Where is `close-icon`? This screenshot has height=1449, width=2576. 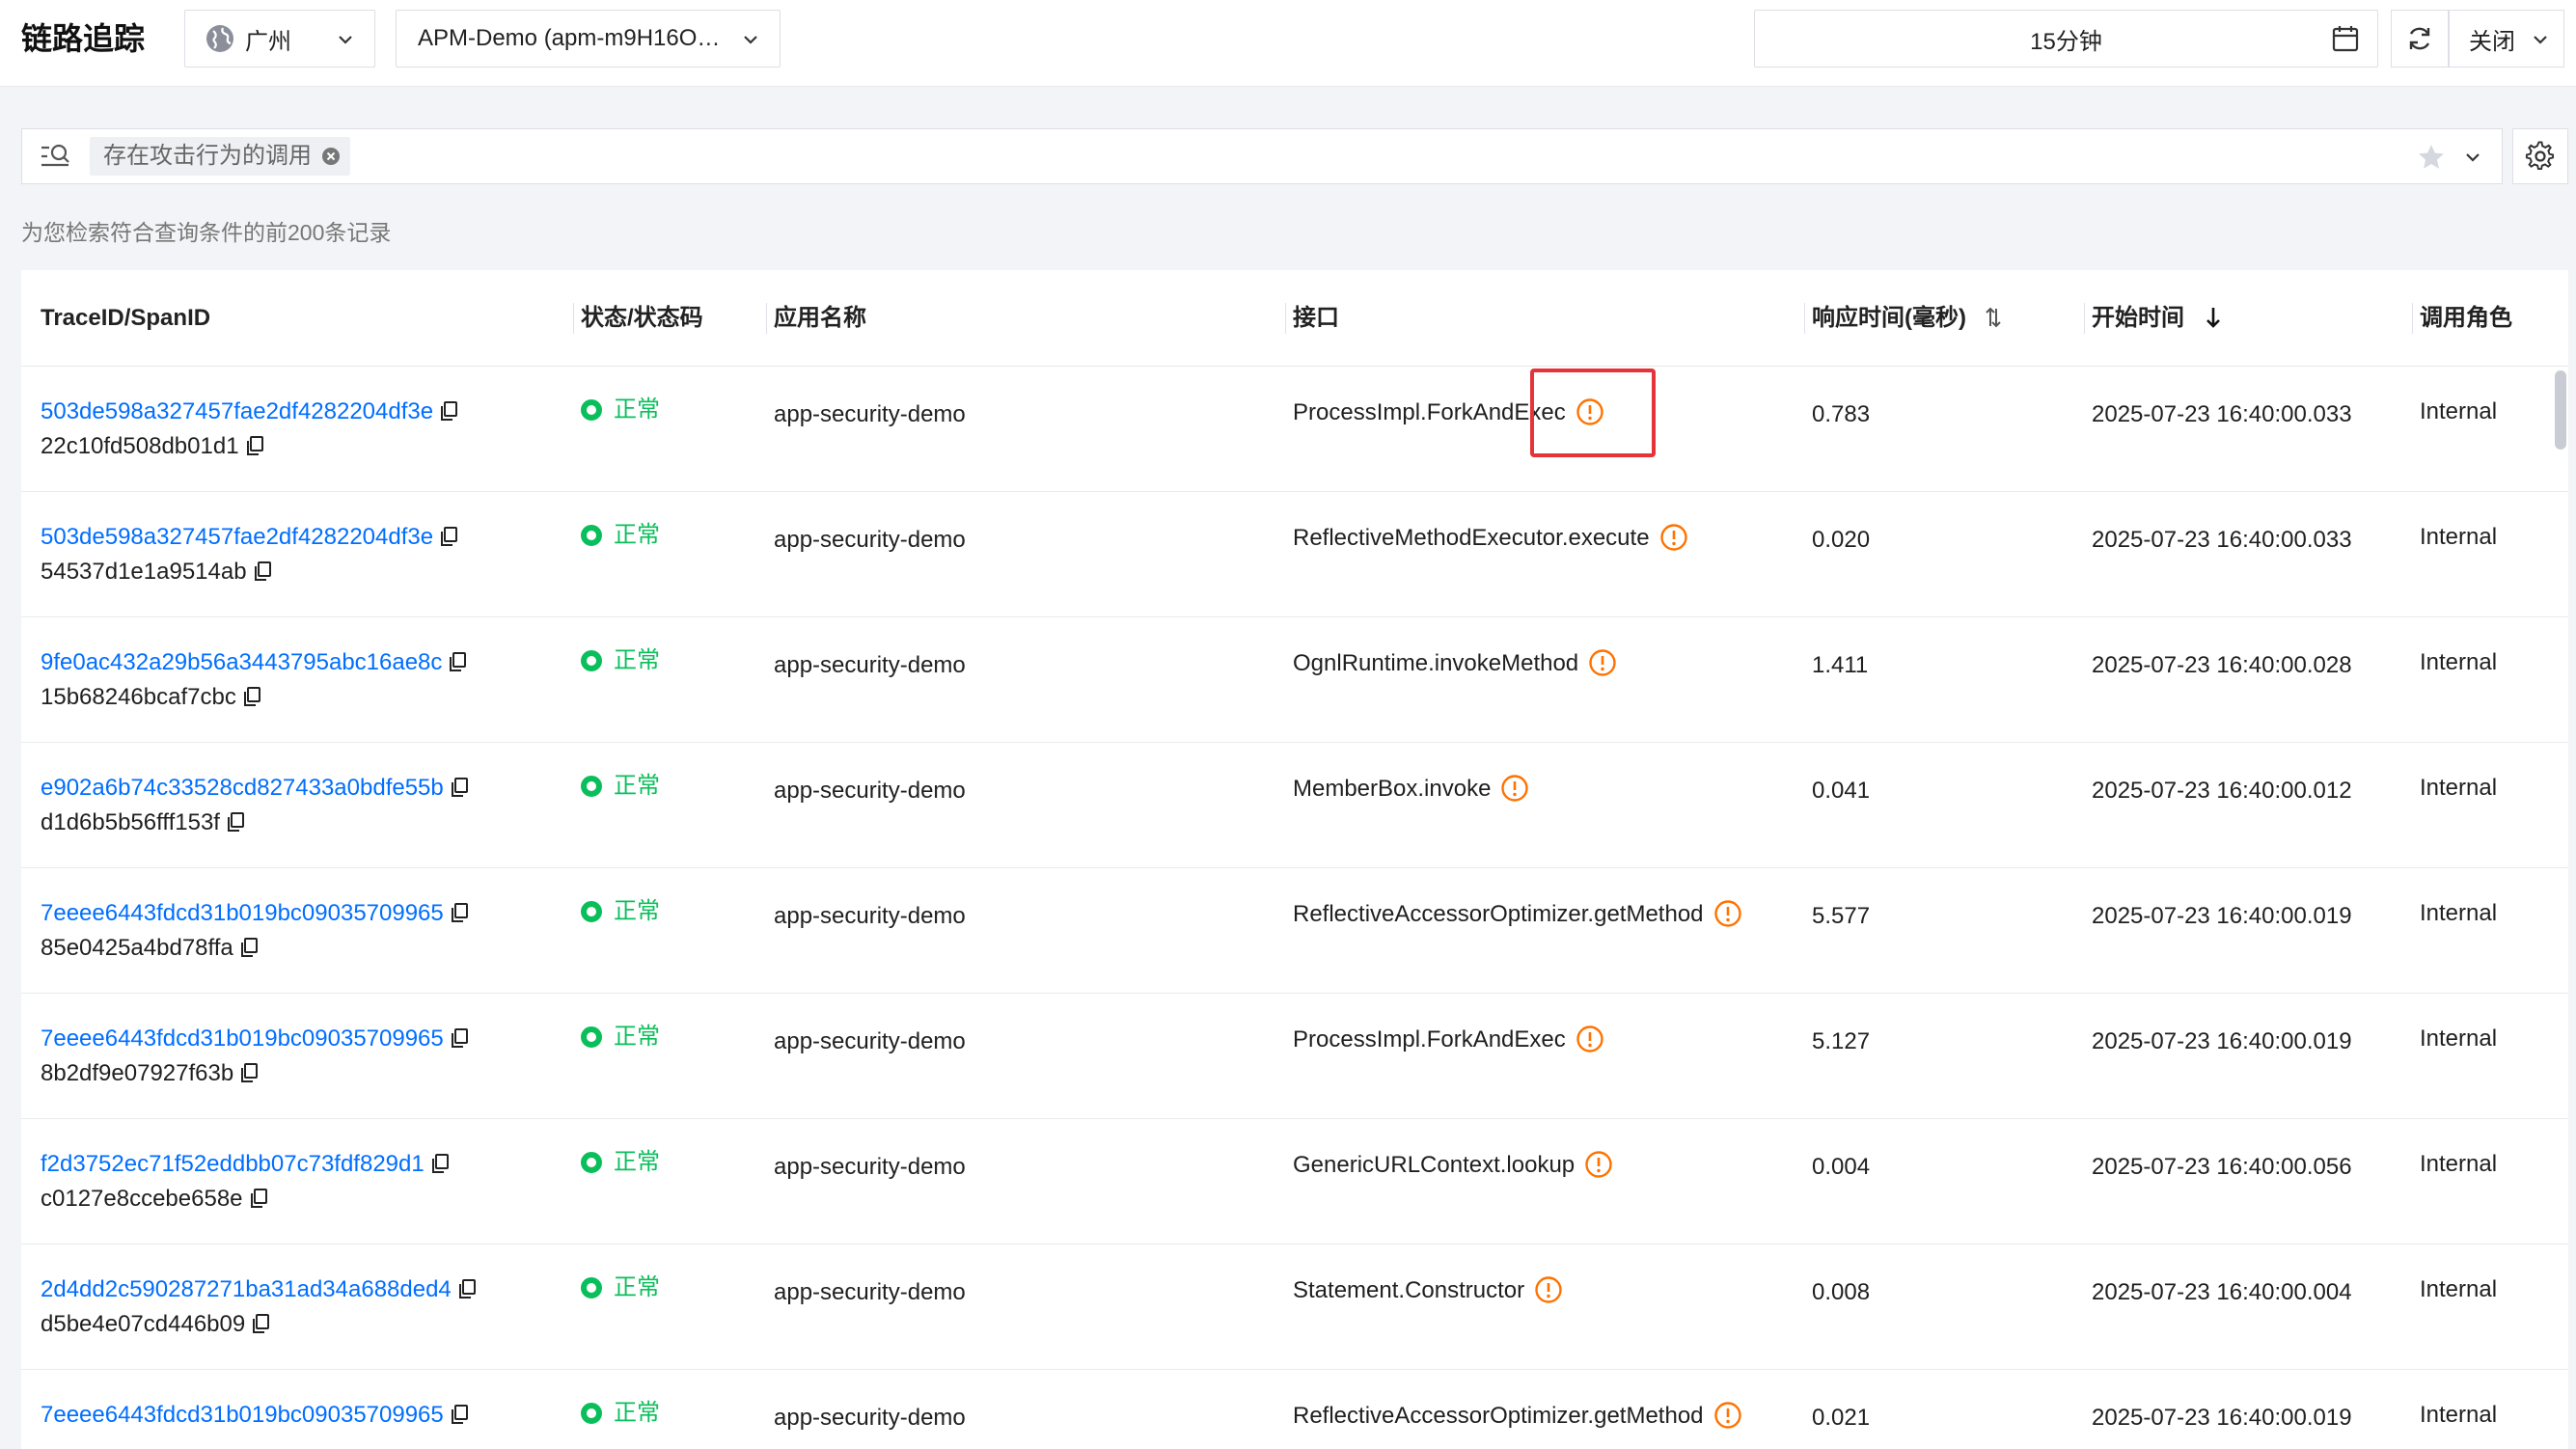
close-icon is located at coordinates (331, 156).